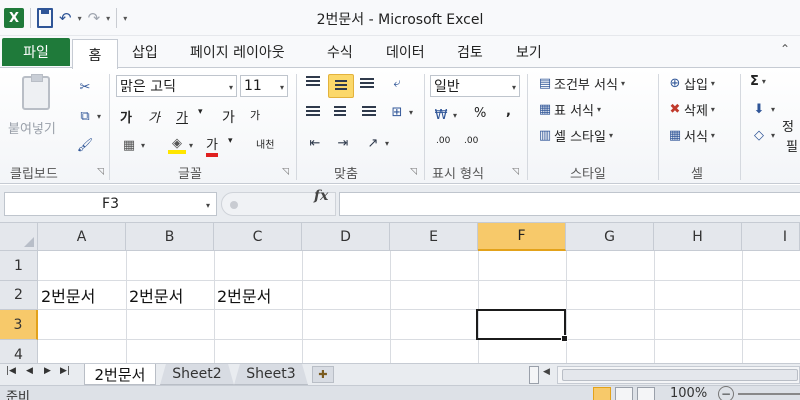 This screenshot has height=400, width=800. Describe the element at coordinates (369, 112) in the screenshot. I see `align-right-button` at that location.